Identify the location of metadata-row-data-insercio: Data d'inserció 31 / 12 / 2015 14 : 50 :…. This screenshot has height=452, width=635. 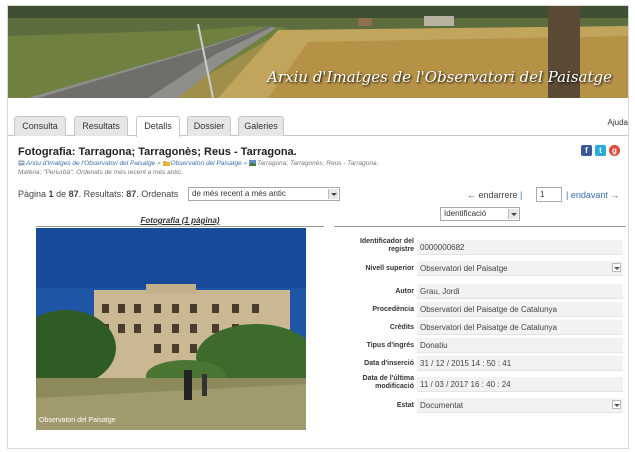
(480, 364).